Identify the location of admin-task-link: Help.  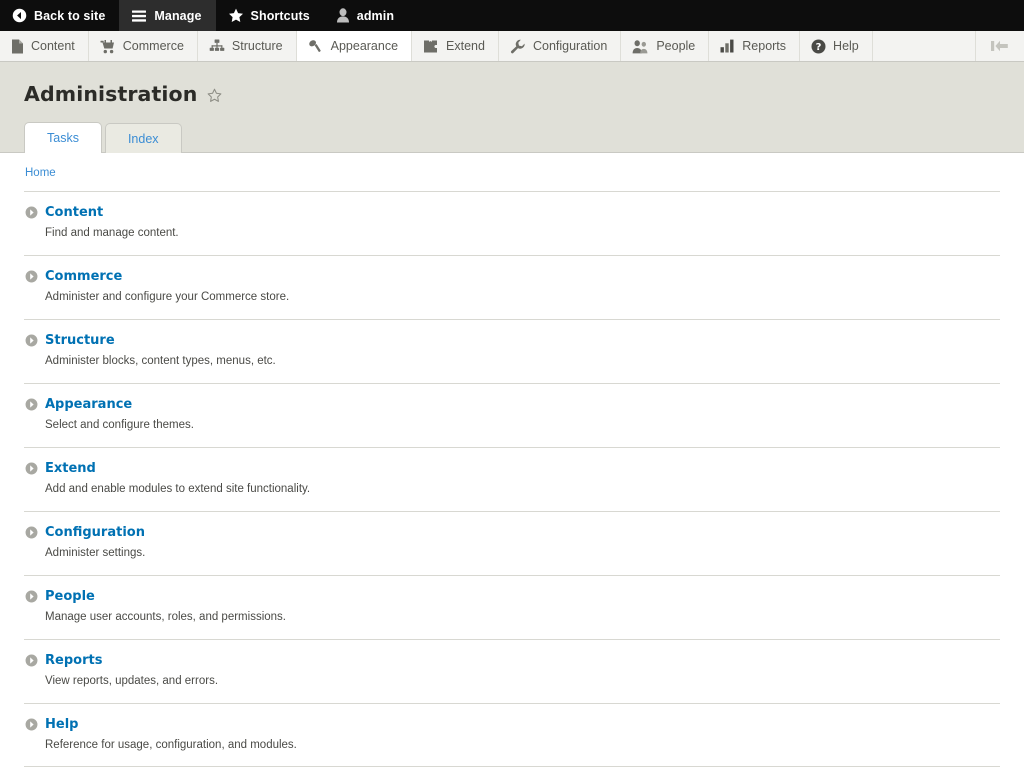
(61, 724).